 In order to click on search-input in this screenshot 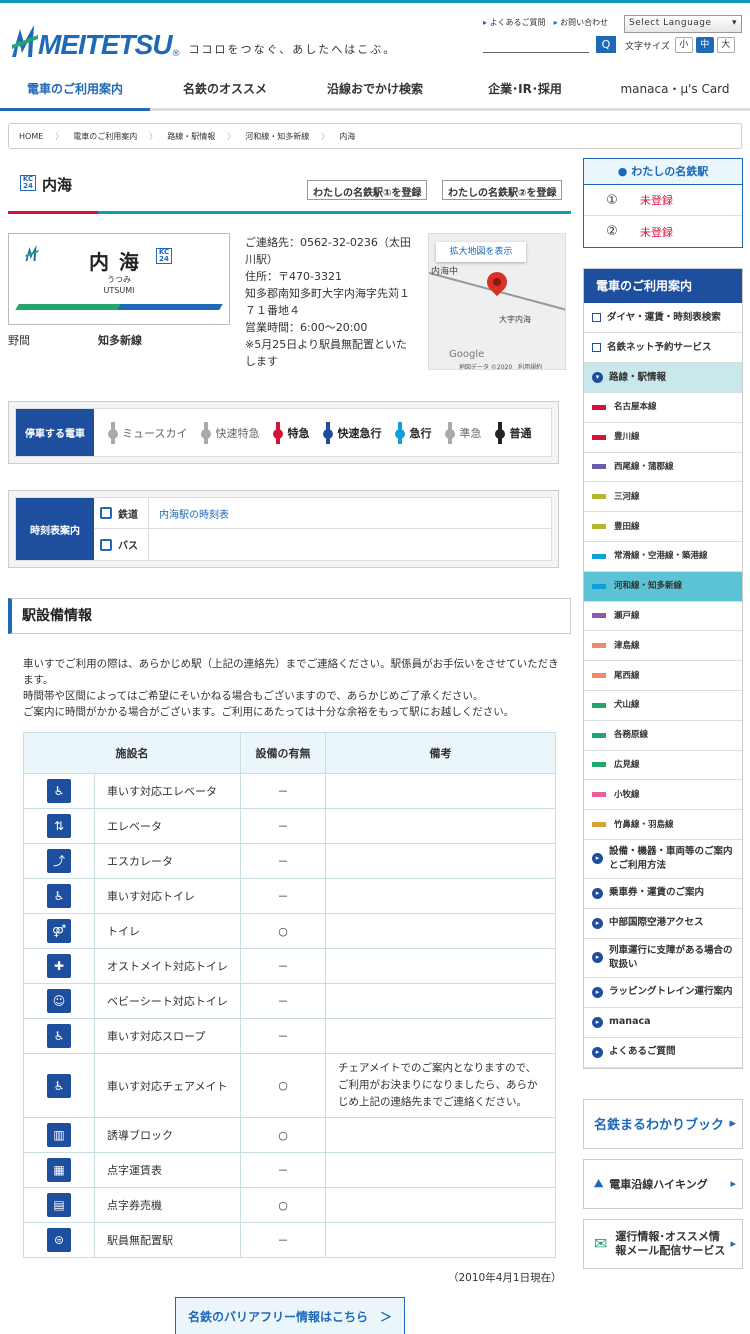, I will do `click(536, 44)`.